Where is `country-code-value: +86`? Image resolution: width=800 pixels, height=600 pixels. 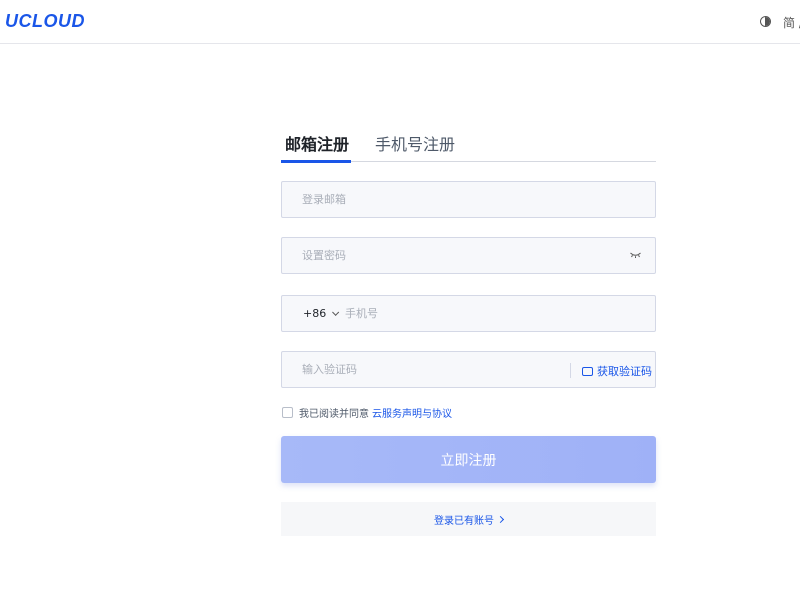 country-code-value: +86 is located at coordinates (315, 313).